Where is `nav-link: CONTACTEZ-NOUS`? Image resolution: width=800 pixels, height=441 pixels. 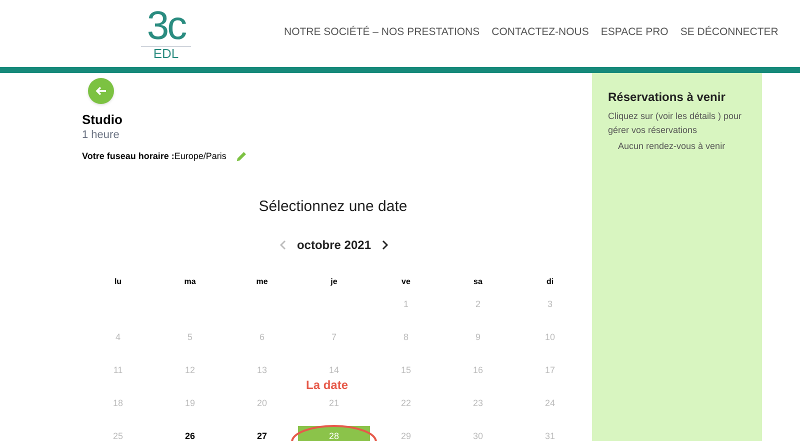
nav-link: CONTACTEZ-NOUS is located at coordinates (540, 32).